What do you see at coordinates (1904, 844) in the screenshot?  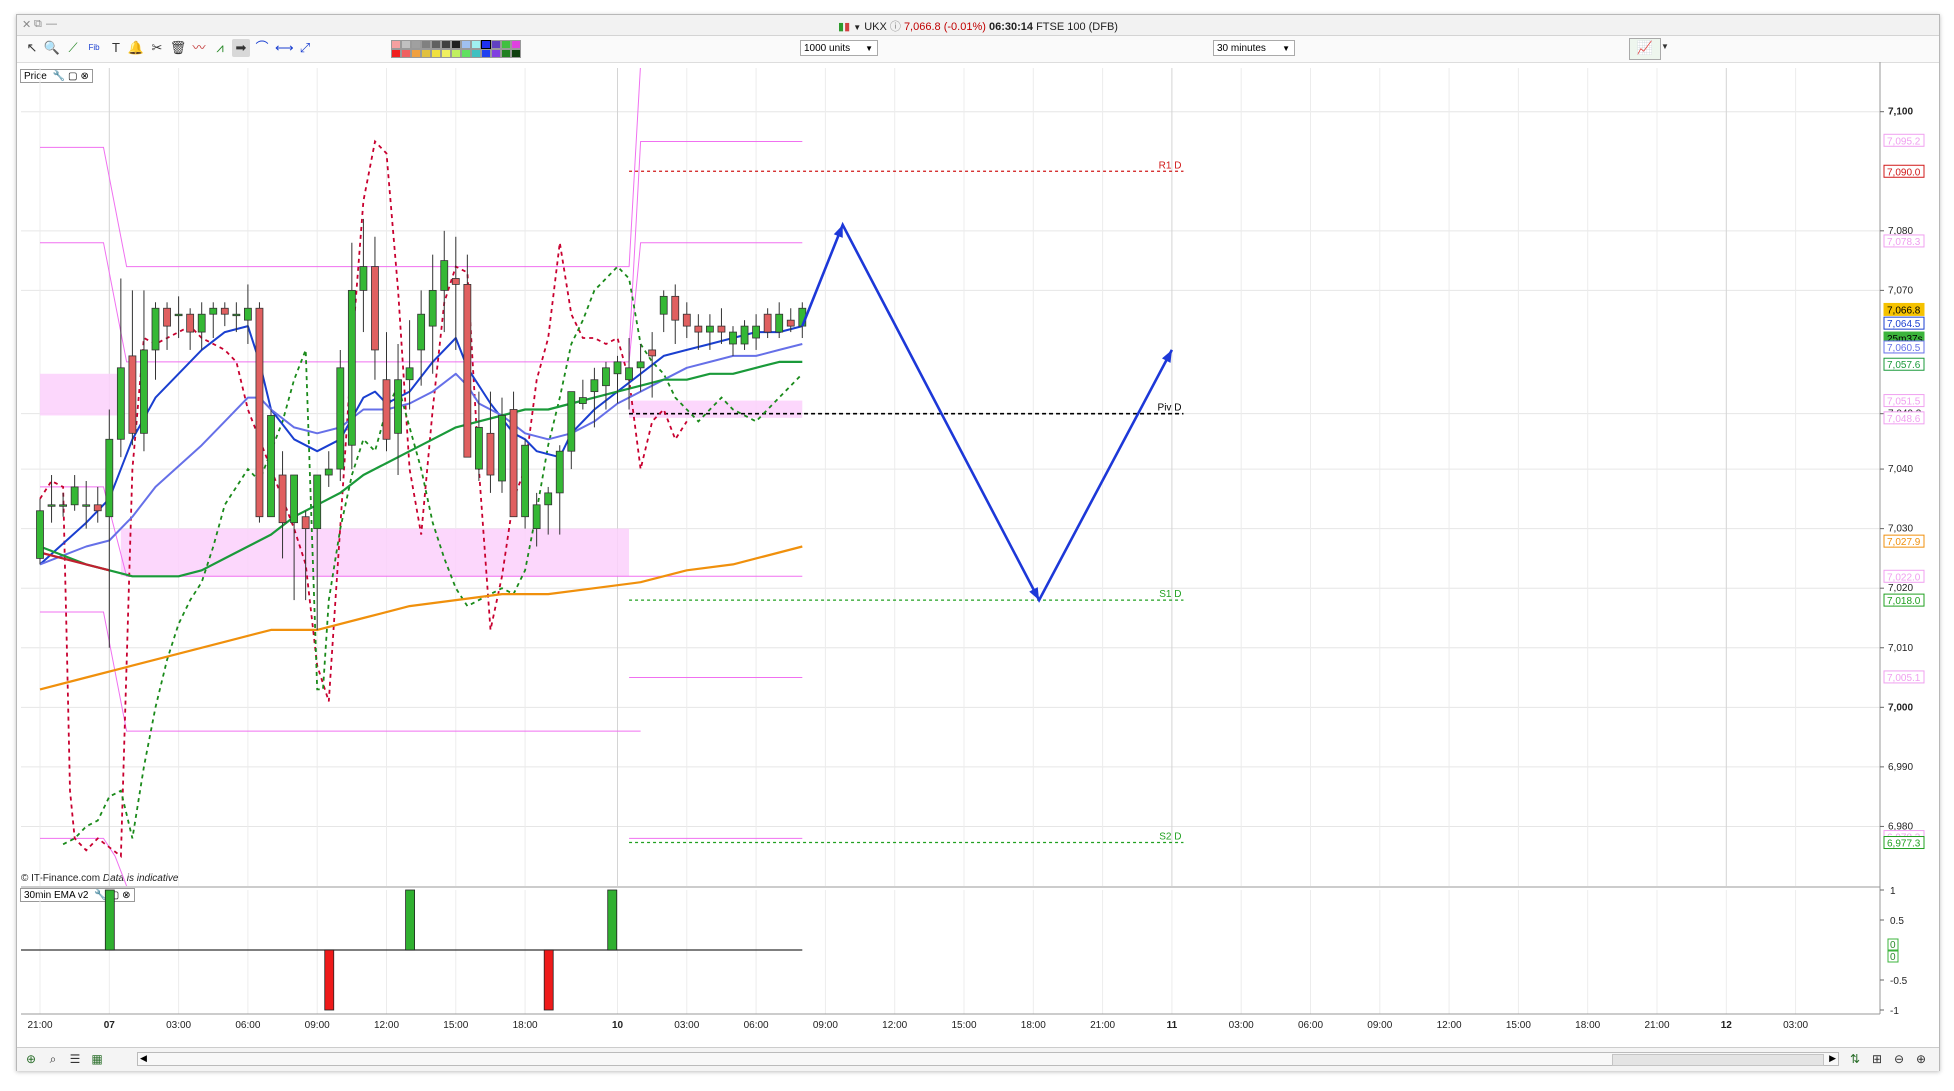 I see `price-tag-label: 6,977.3` at bounding box center [1904, 844].